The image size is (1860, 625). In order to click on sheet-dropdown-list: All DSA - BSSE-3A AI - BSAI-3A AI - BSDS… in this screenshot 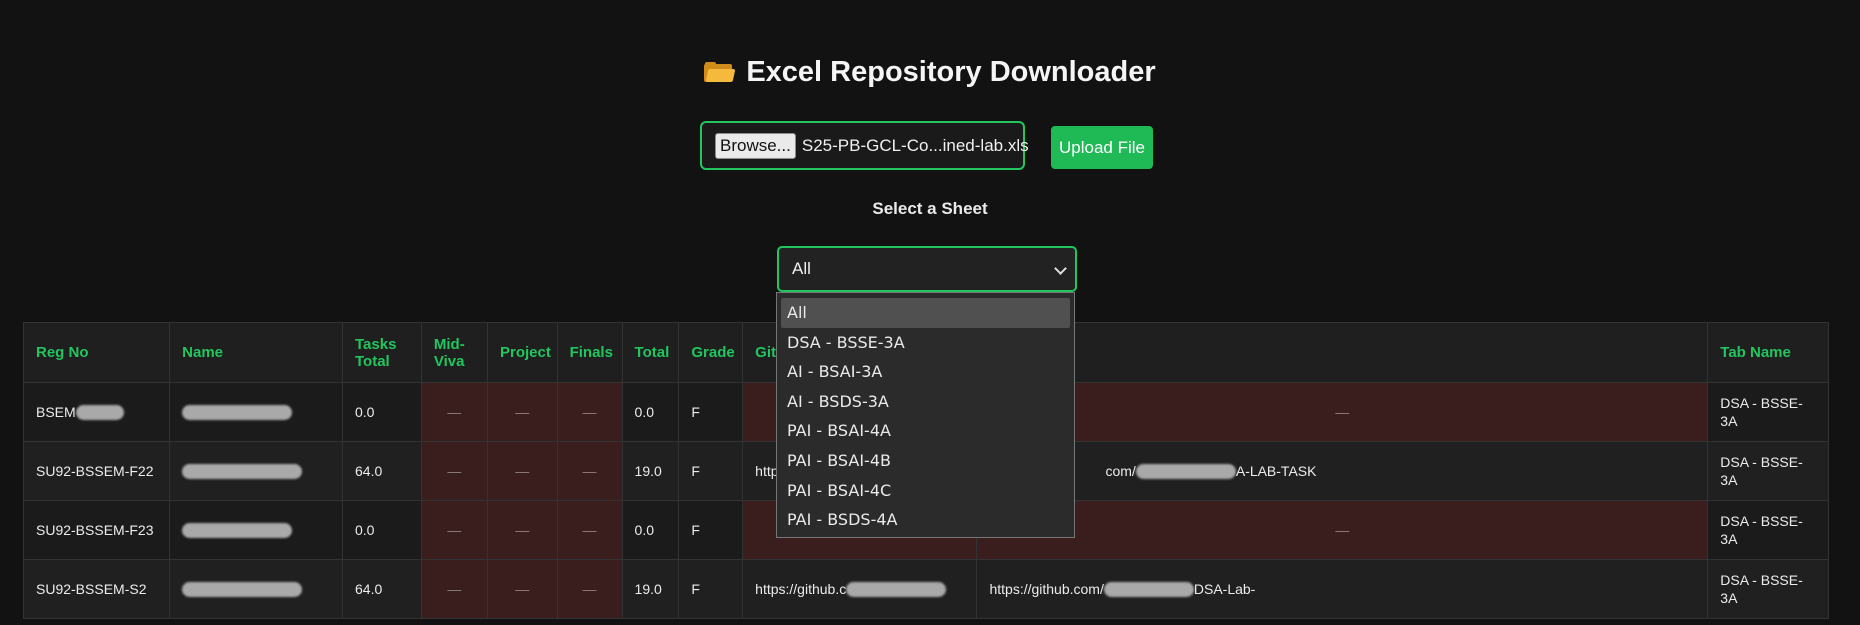, I will do `click(925, 415)`.